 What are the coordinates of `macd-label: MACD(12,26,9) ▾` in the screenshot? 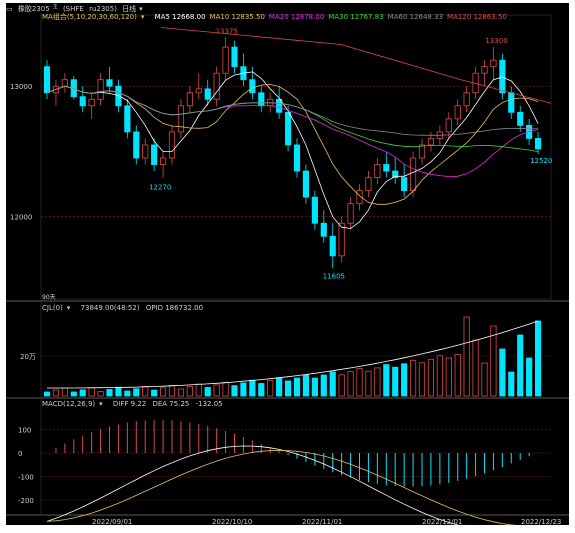 It's located at (74, 404).